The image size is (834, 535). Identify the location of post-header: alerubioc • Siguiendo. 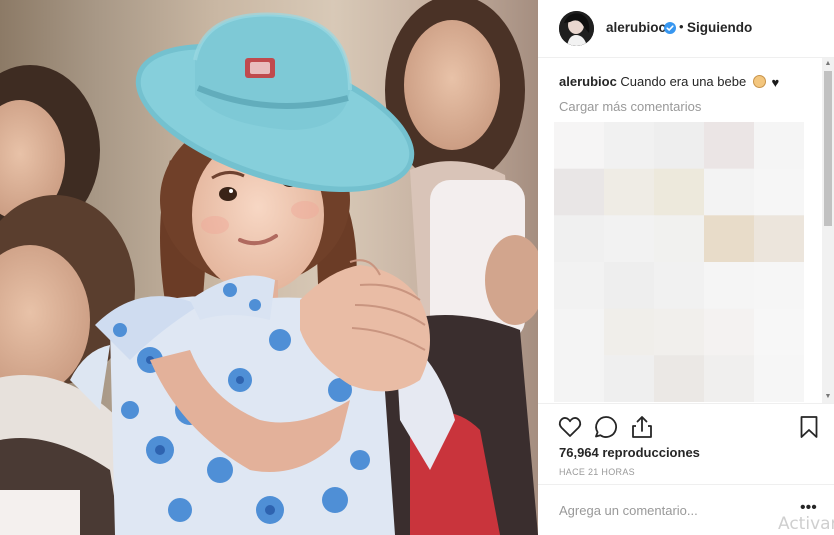
(686, 29).